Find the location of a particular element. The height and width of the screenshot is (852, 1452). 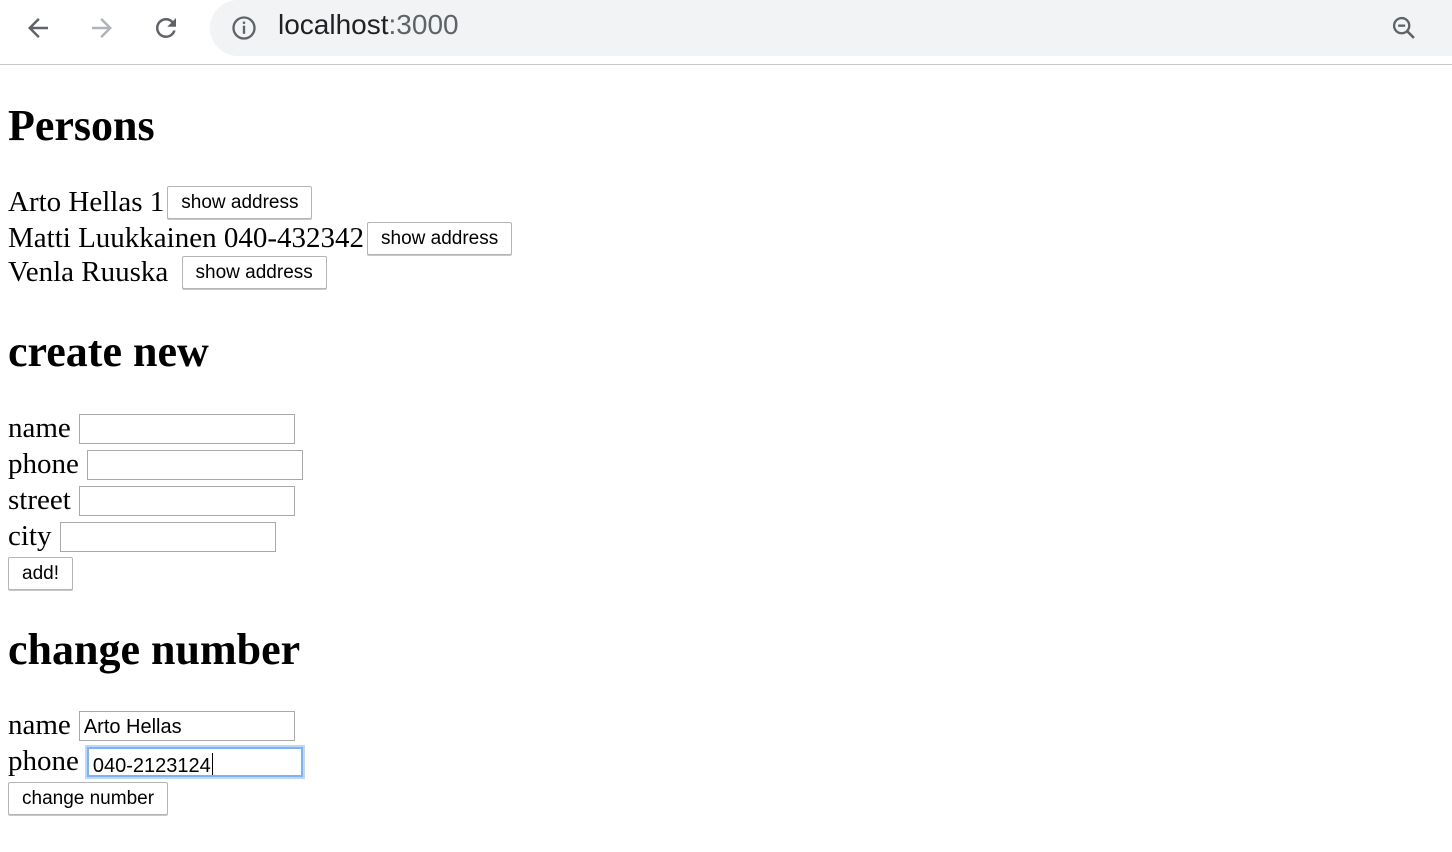

change-phone-input: 040-2123124 is located at coordinates (194, 761).